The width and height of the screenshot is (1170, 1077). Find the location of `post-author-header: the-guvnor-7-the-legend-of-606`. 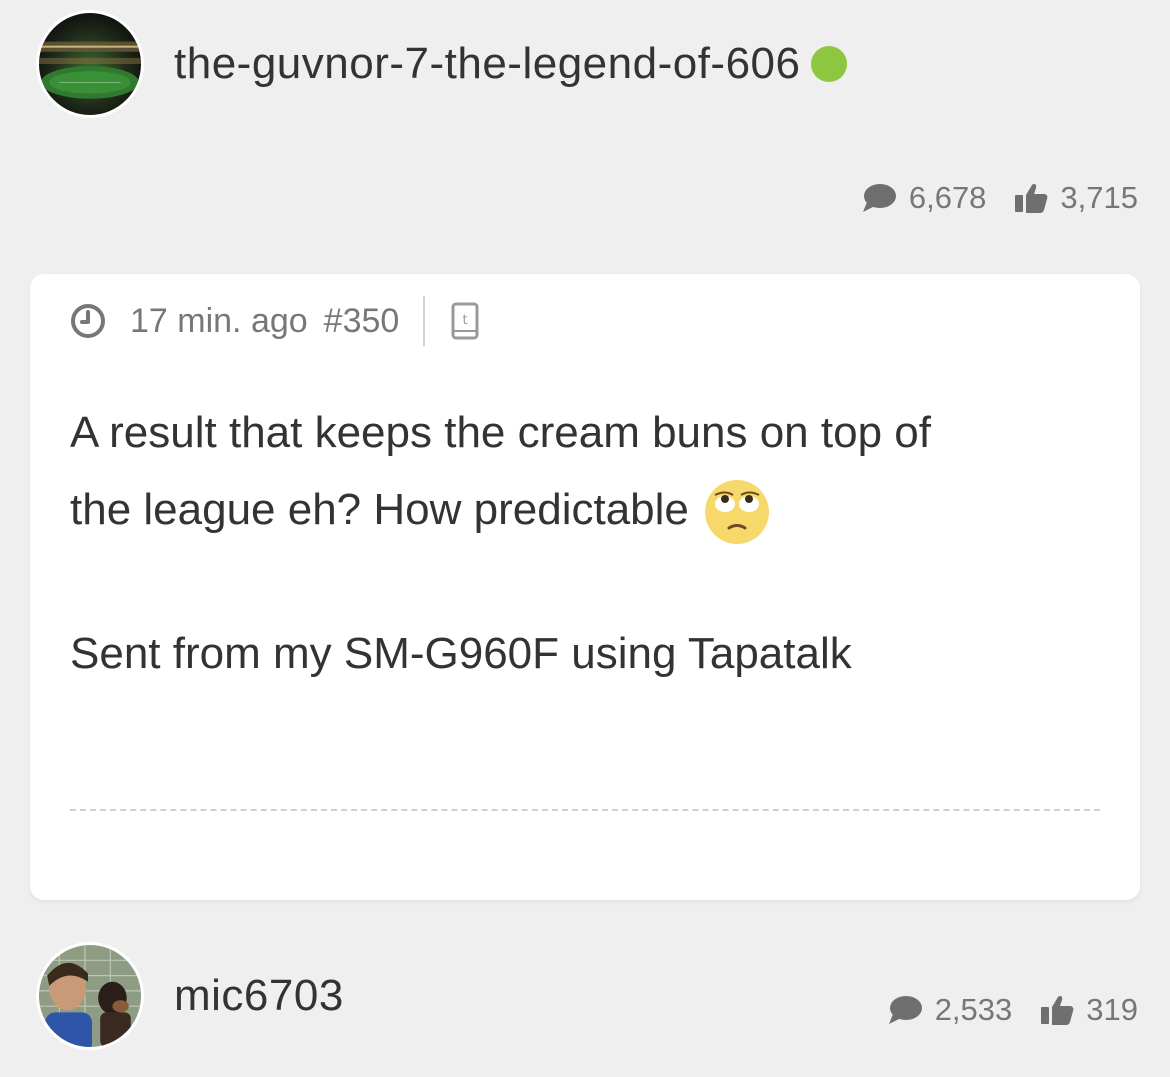

post-author-header: the-guvnor-7-the-legend-of-606 is located at coordinates (441, 64).